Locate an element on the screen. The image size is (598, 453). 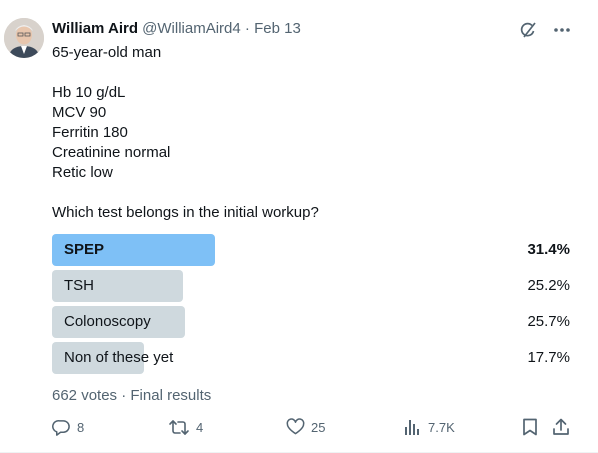
repost-count: 4 is located at coordinates (200, 427).